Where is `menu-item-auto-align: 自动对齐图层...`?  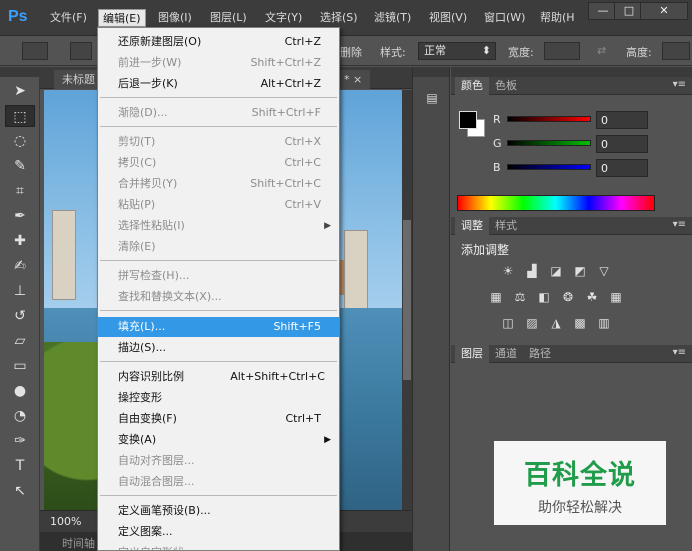 menu-item-auto-align: 自动对齐图层... is located at coordinates (218, 461).